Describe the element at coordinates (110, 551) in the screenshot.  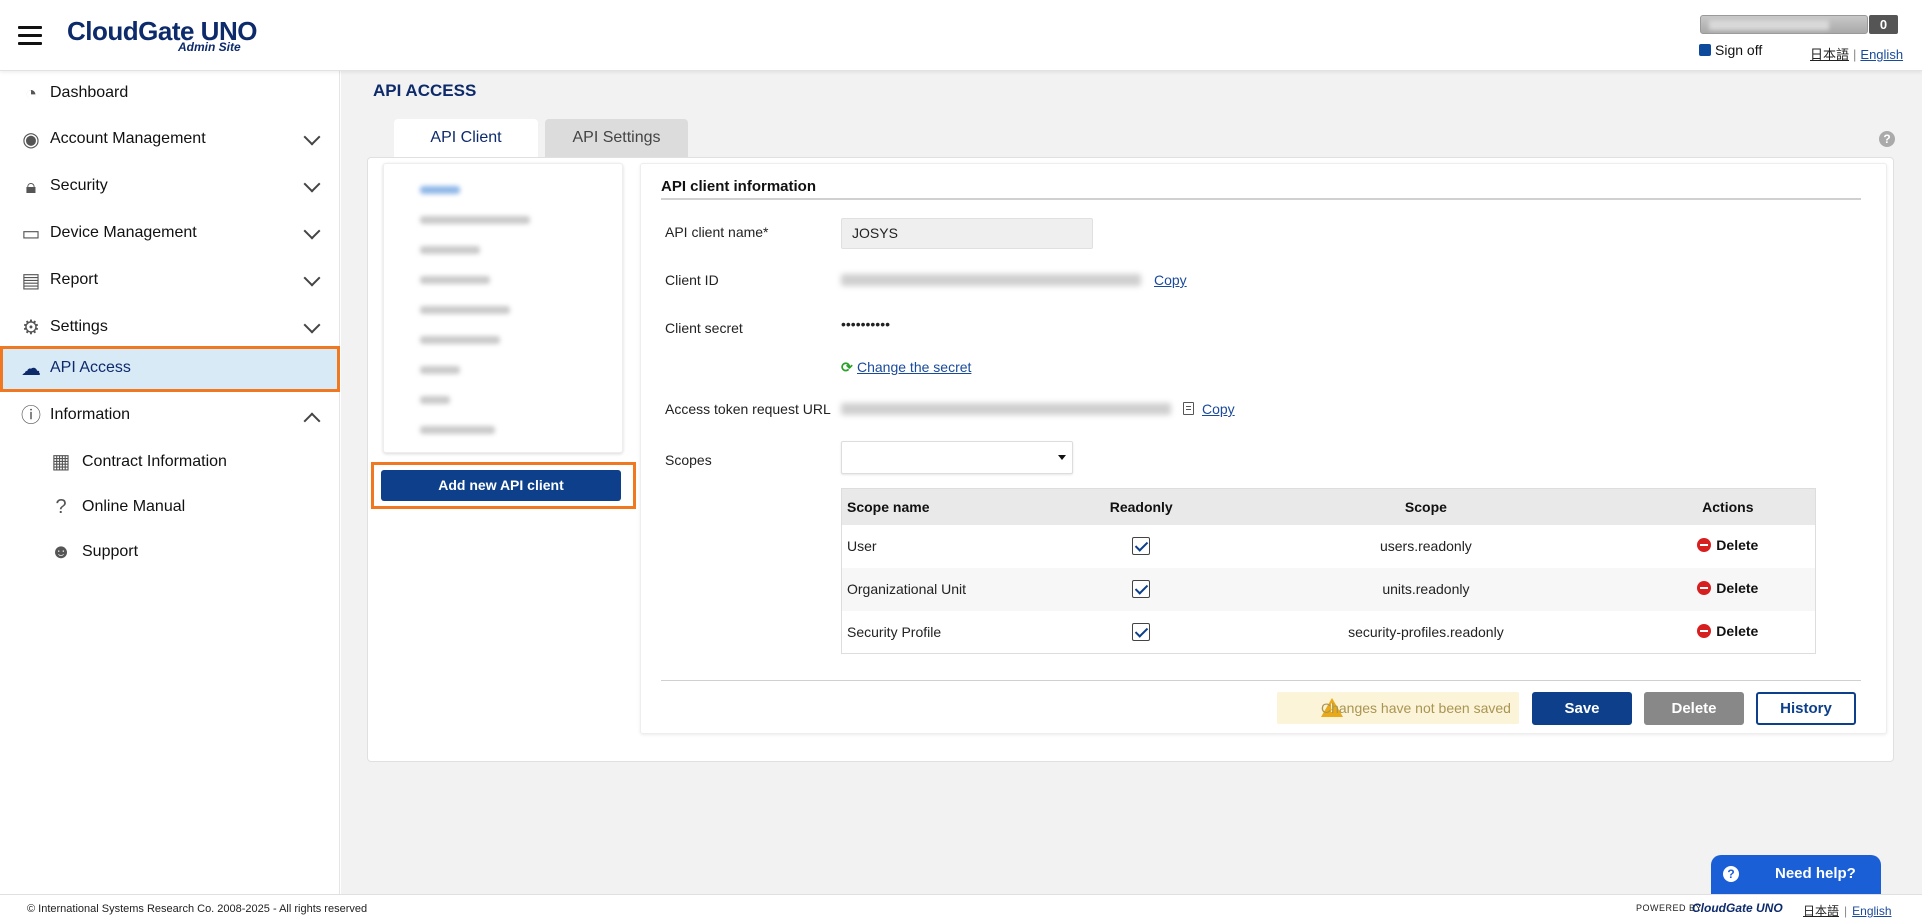
I see `sidebar-item-label: Support` at that location.